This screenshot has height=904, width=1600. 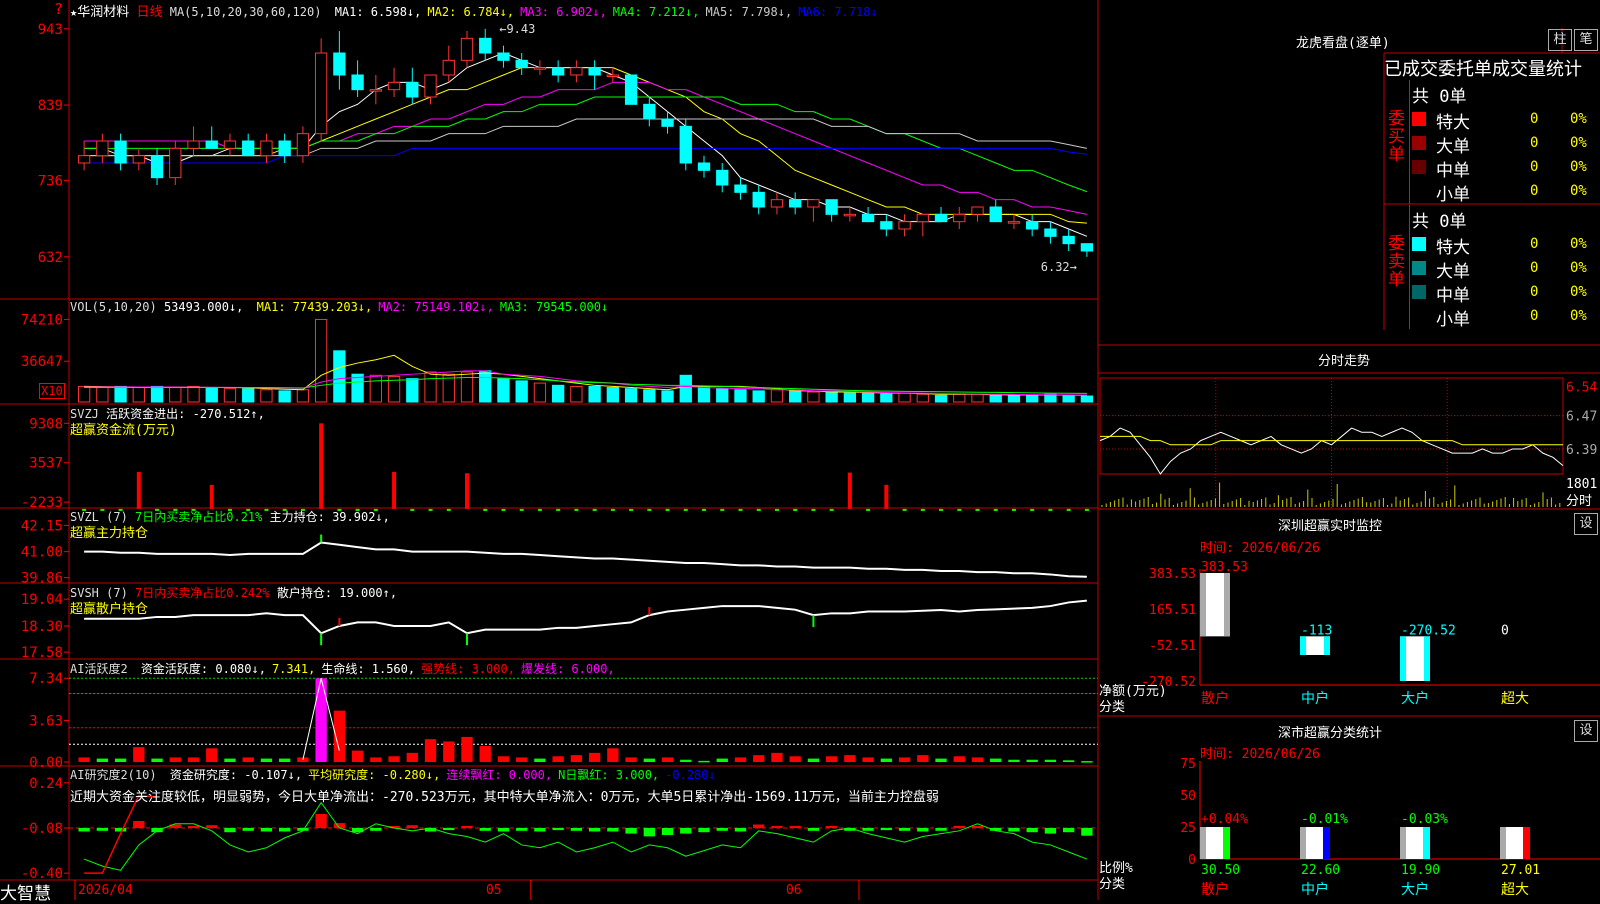 I want to click on classify-settings-button: 设, so click(x=1586, y=731).